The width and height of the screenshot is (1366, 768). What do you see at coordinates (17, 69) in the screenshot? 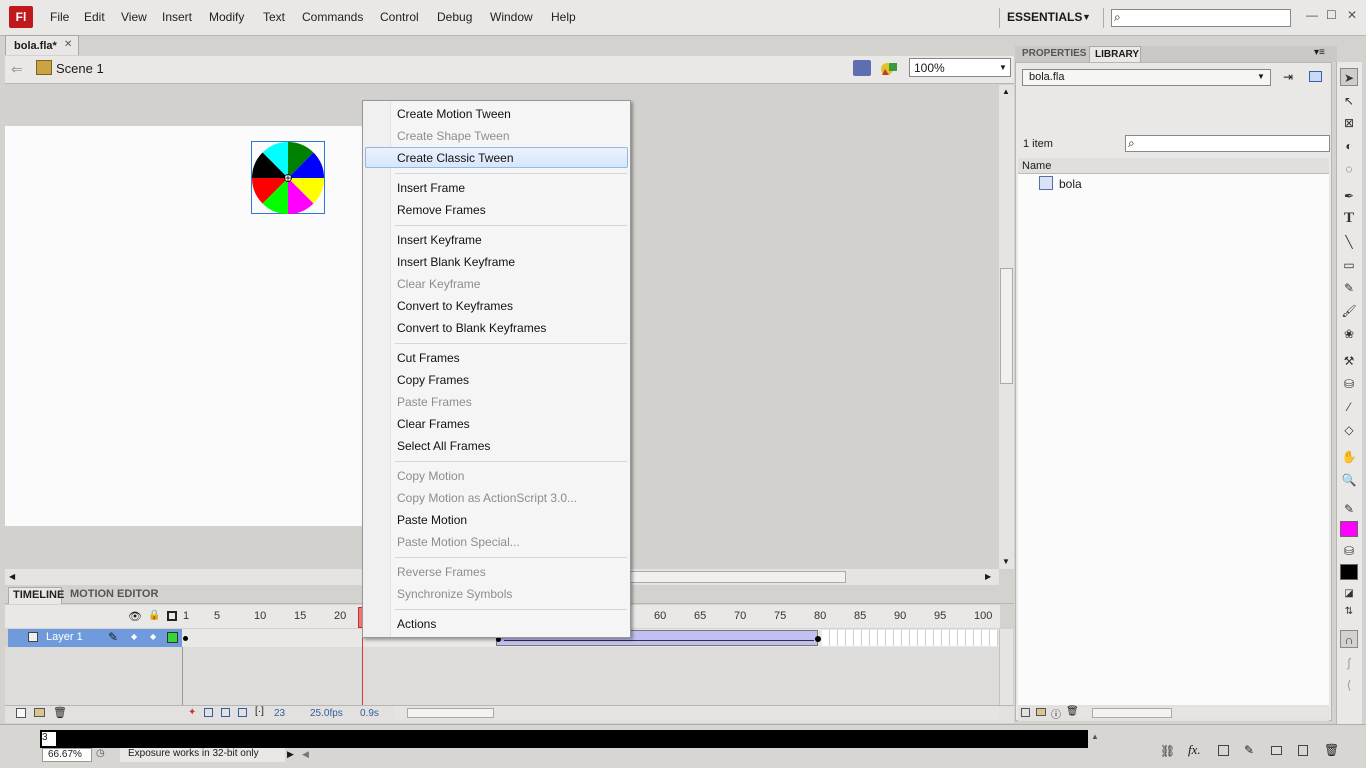
I see `back-arrow-icon: ⇐` at bounding box center [17, 69].